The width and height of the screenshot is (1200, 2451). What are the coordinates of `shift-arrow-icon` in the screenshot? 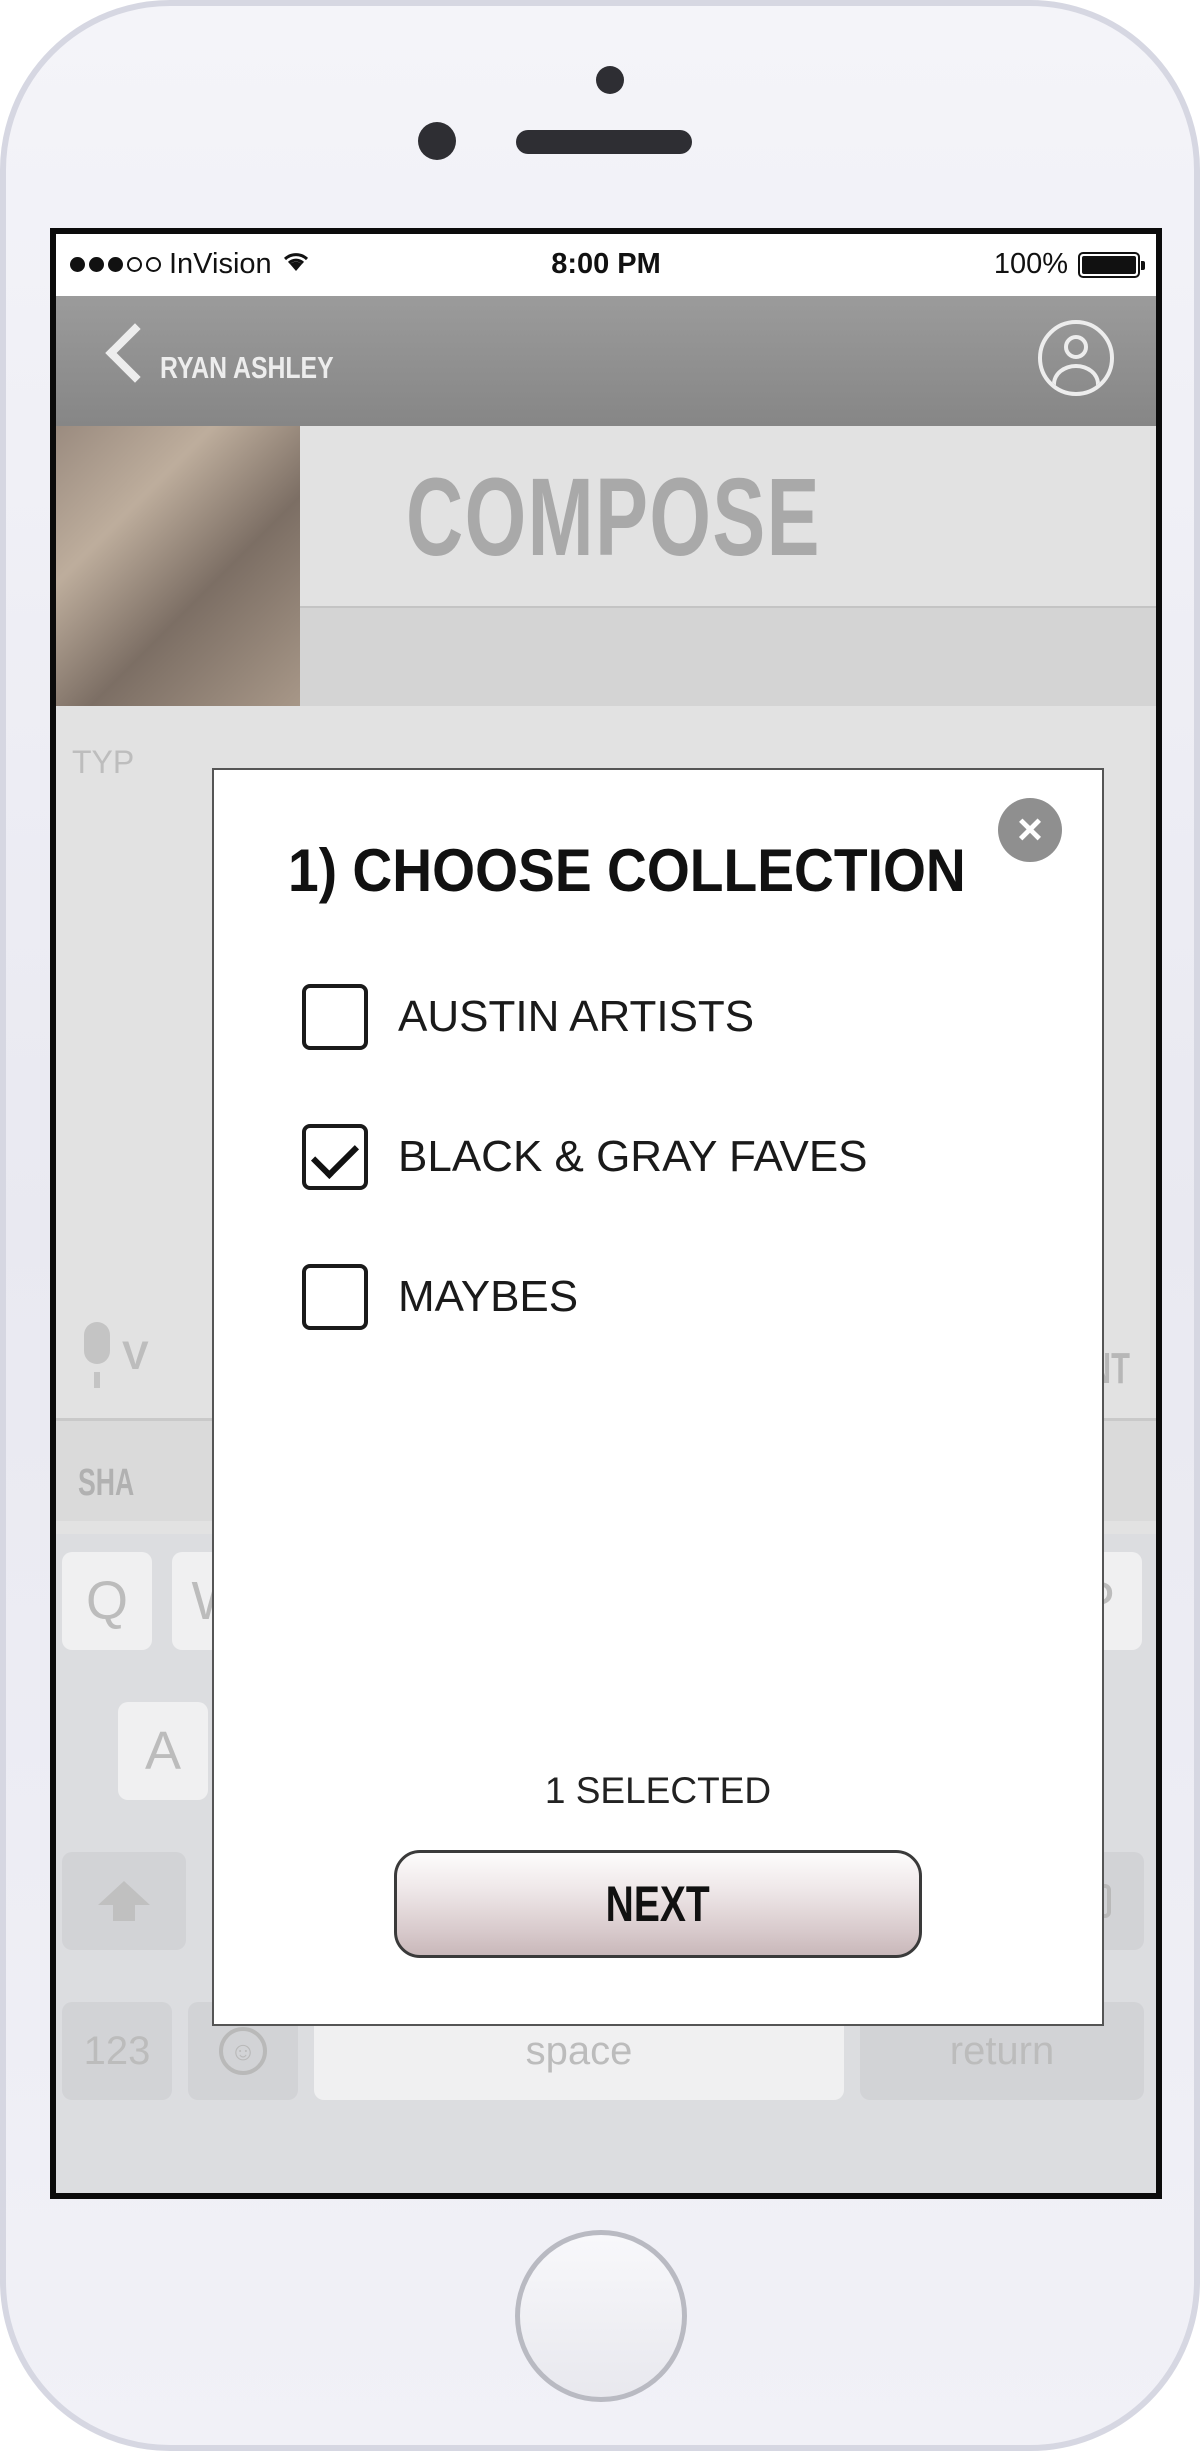 It's located at (124, 1901).